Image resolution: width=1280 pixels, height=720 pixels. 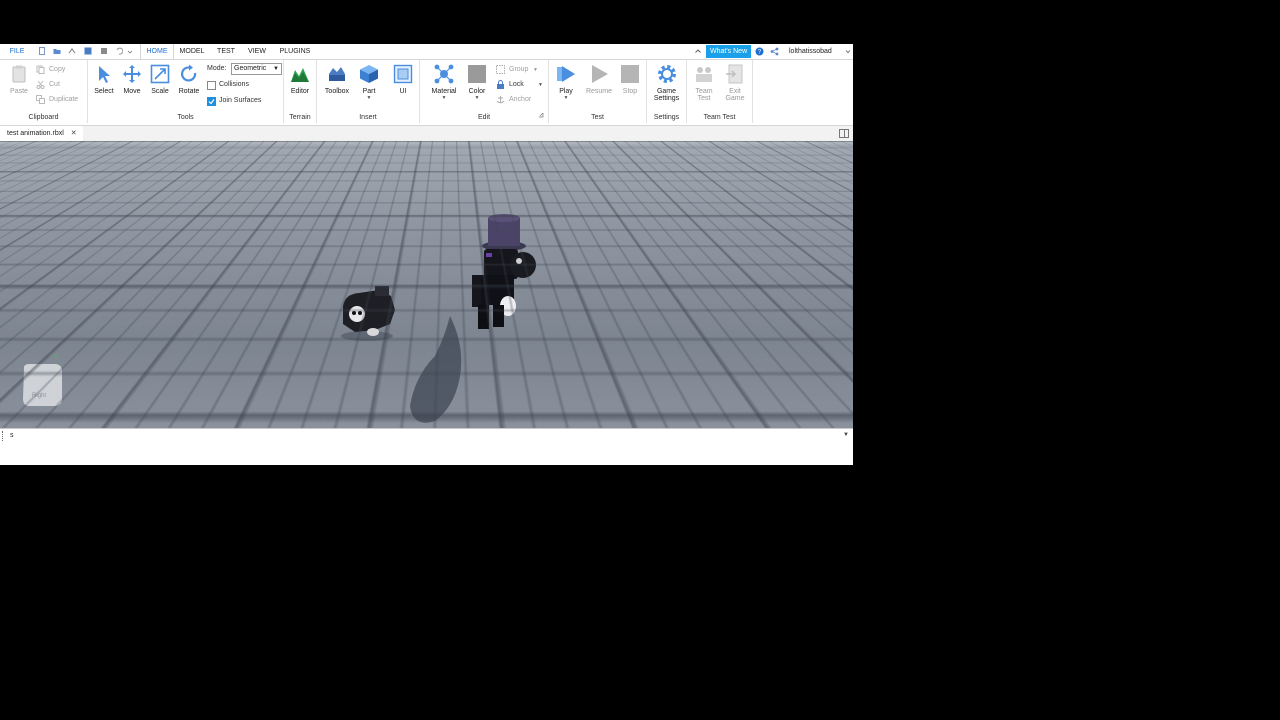 I want to click on settings-group: Game Settings Settings, so click(x=667, y=91).